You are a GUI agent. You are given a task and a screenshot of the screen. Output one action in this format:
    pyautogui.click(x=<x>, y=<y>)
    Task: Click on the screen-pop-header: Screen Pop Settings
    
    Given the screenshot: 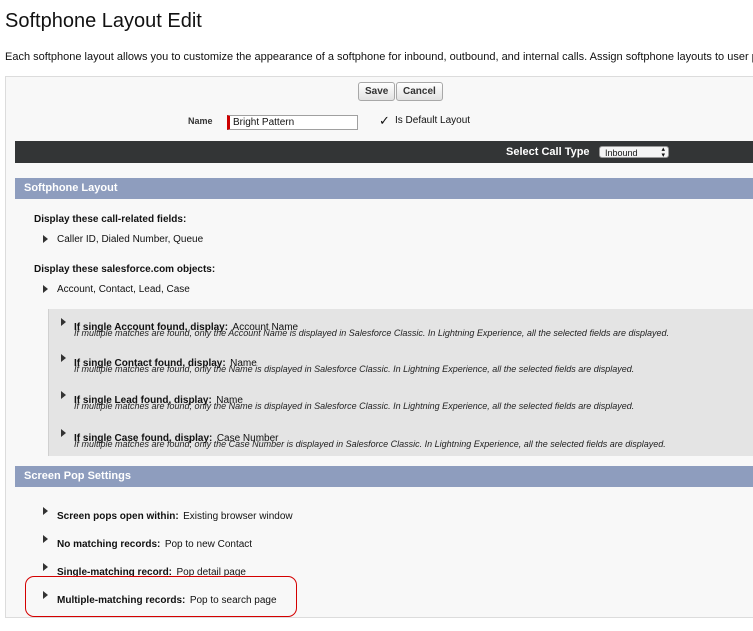 What is the action you would take?
    pyautogui.click(x=384, y=476)
    